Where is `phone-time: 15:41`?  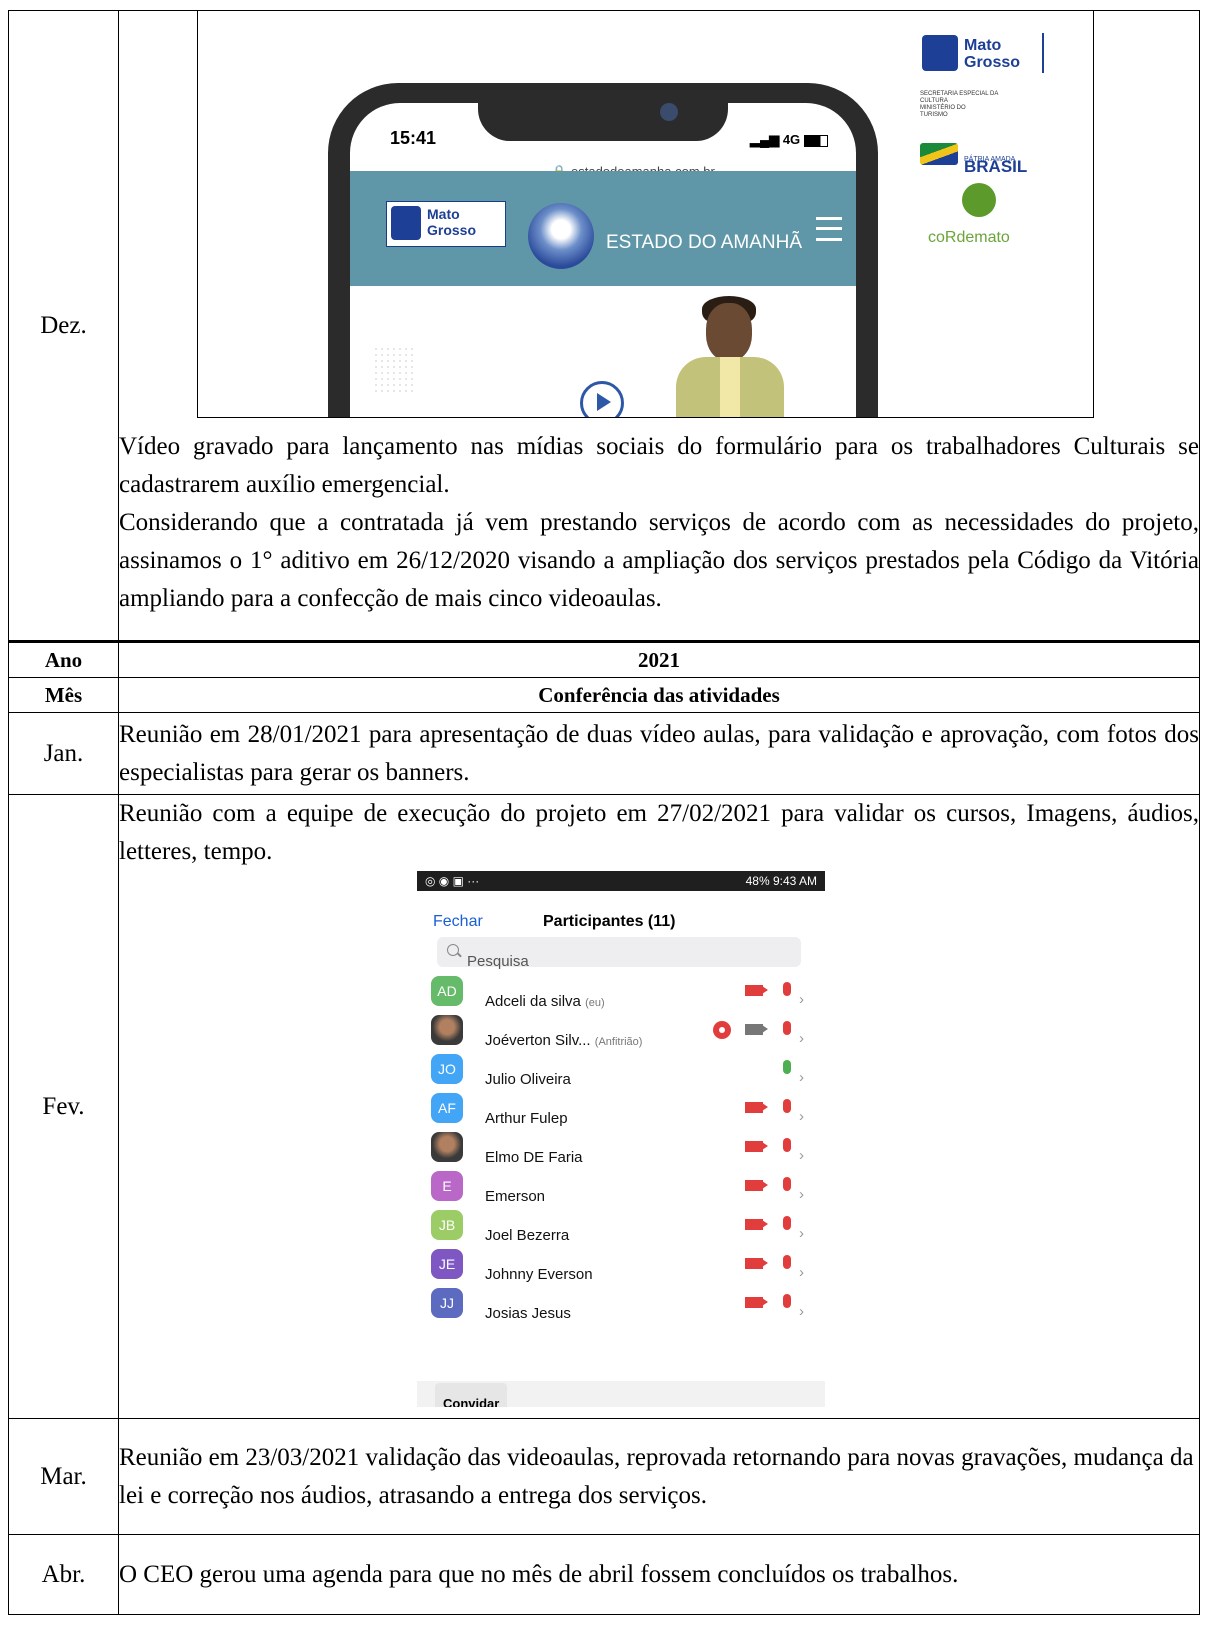 phone-time: 15:41 is located at coordinates (413, 138).